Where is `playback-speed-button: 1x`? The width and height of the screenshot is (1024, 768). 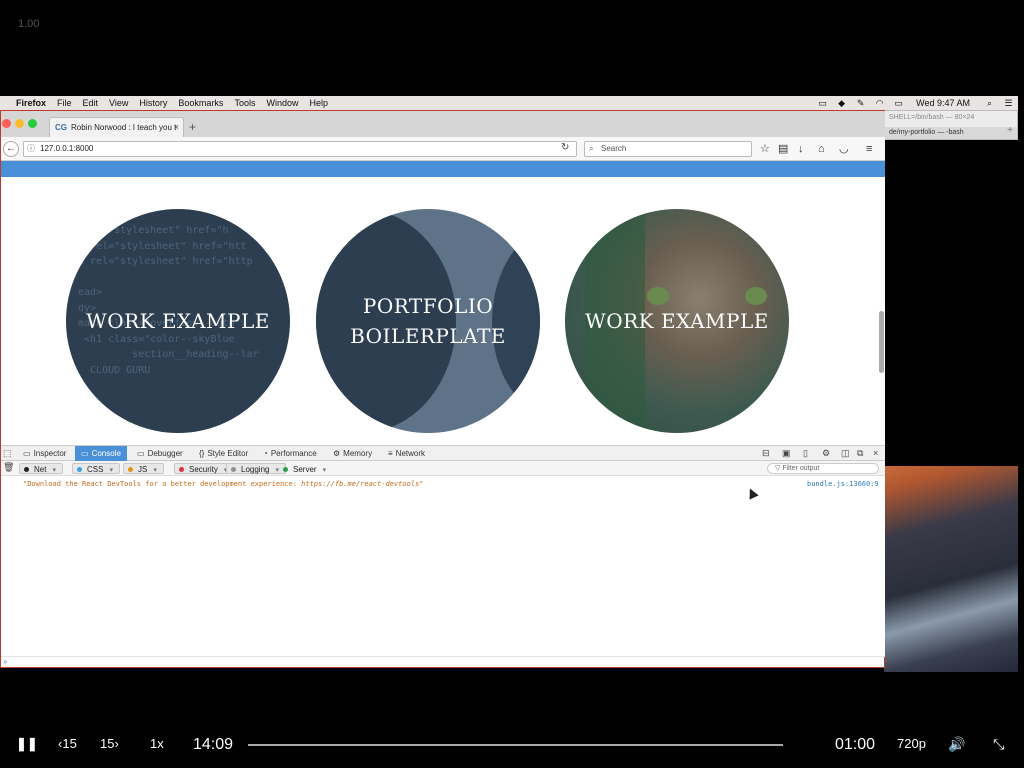 playback-speed-button: 1x is located at coordinates (157, 743).